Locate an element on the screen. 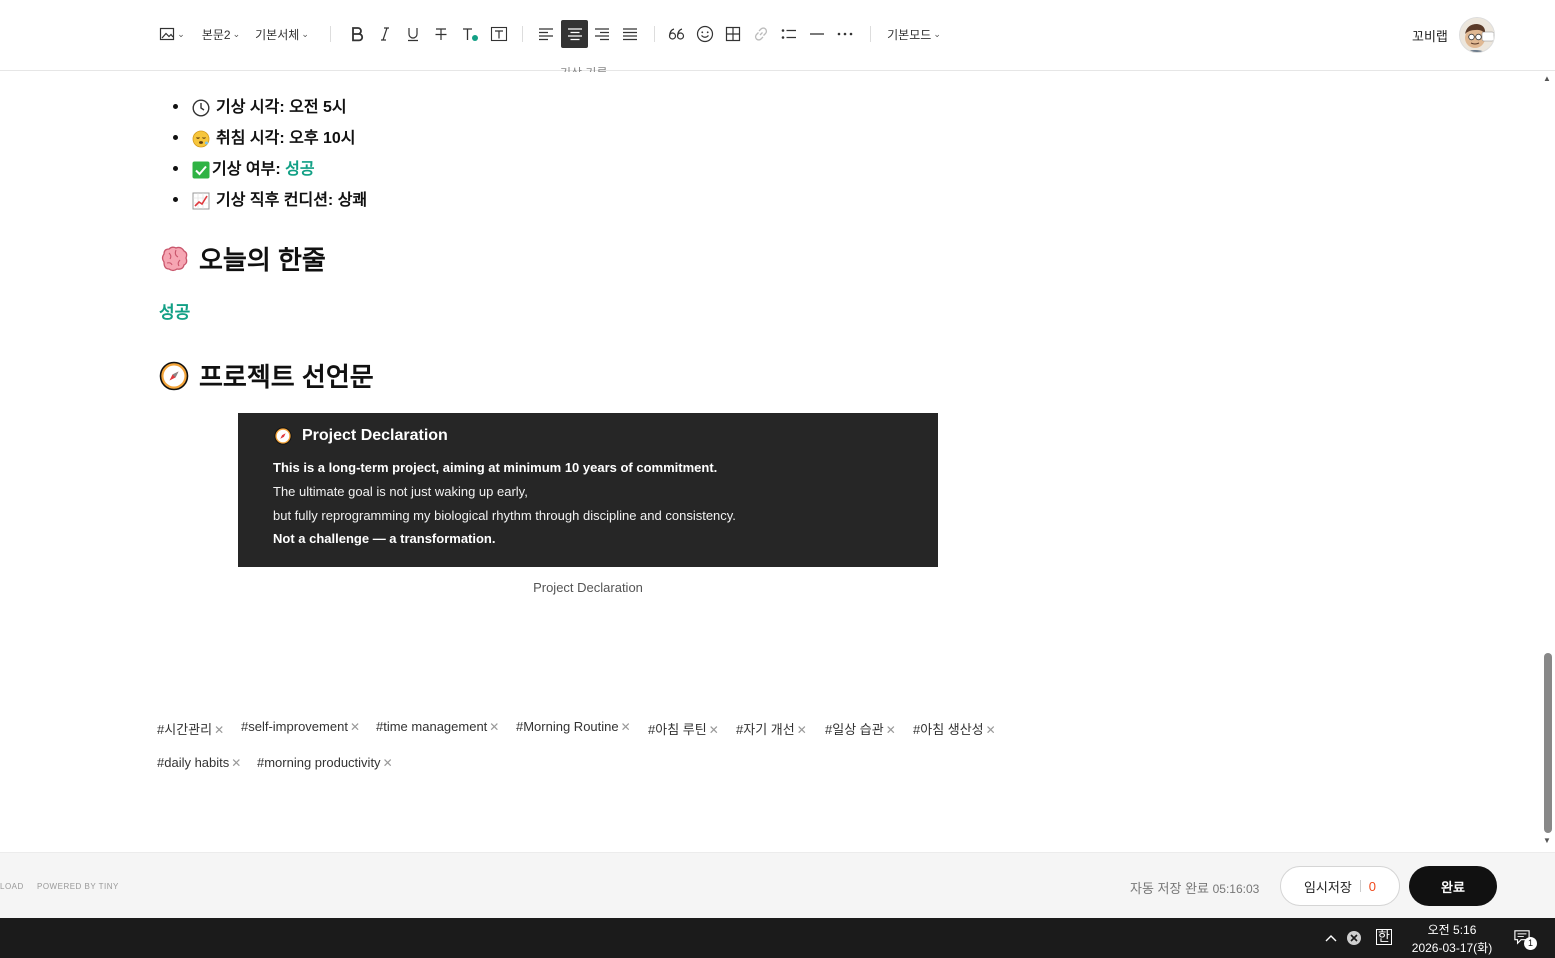  autosave-status: 자동 저장 완료 05:16:03 is located at coordinates (1194, 887).